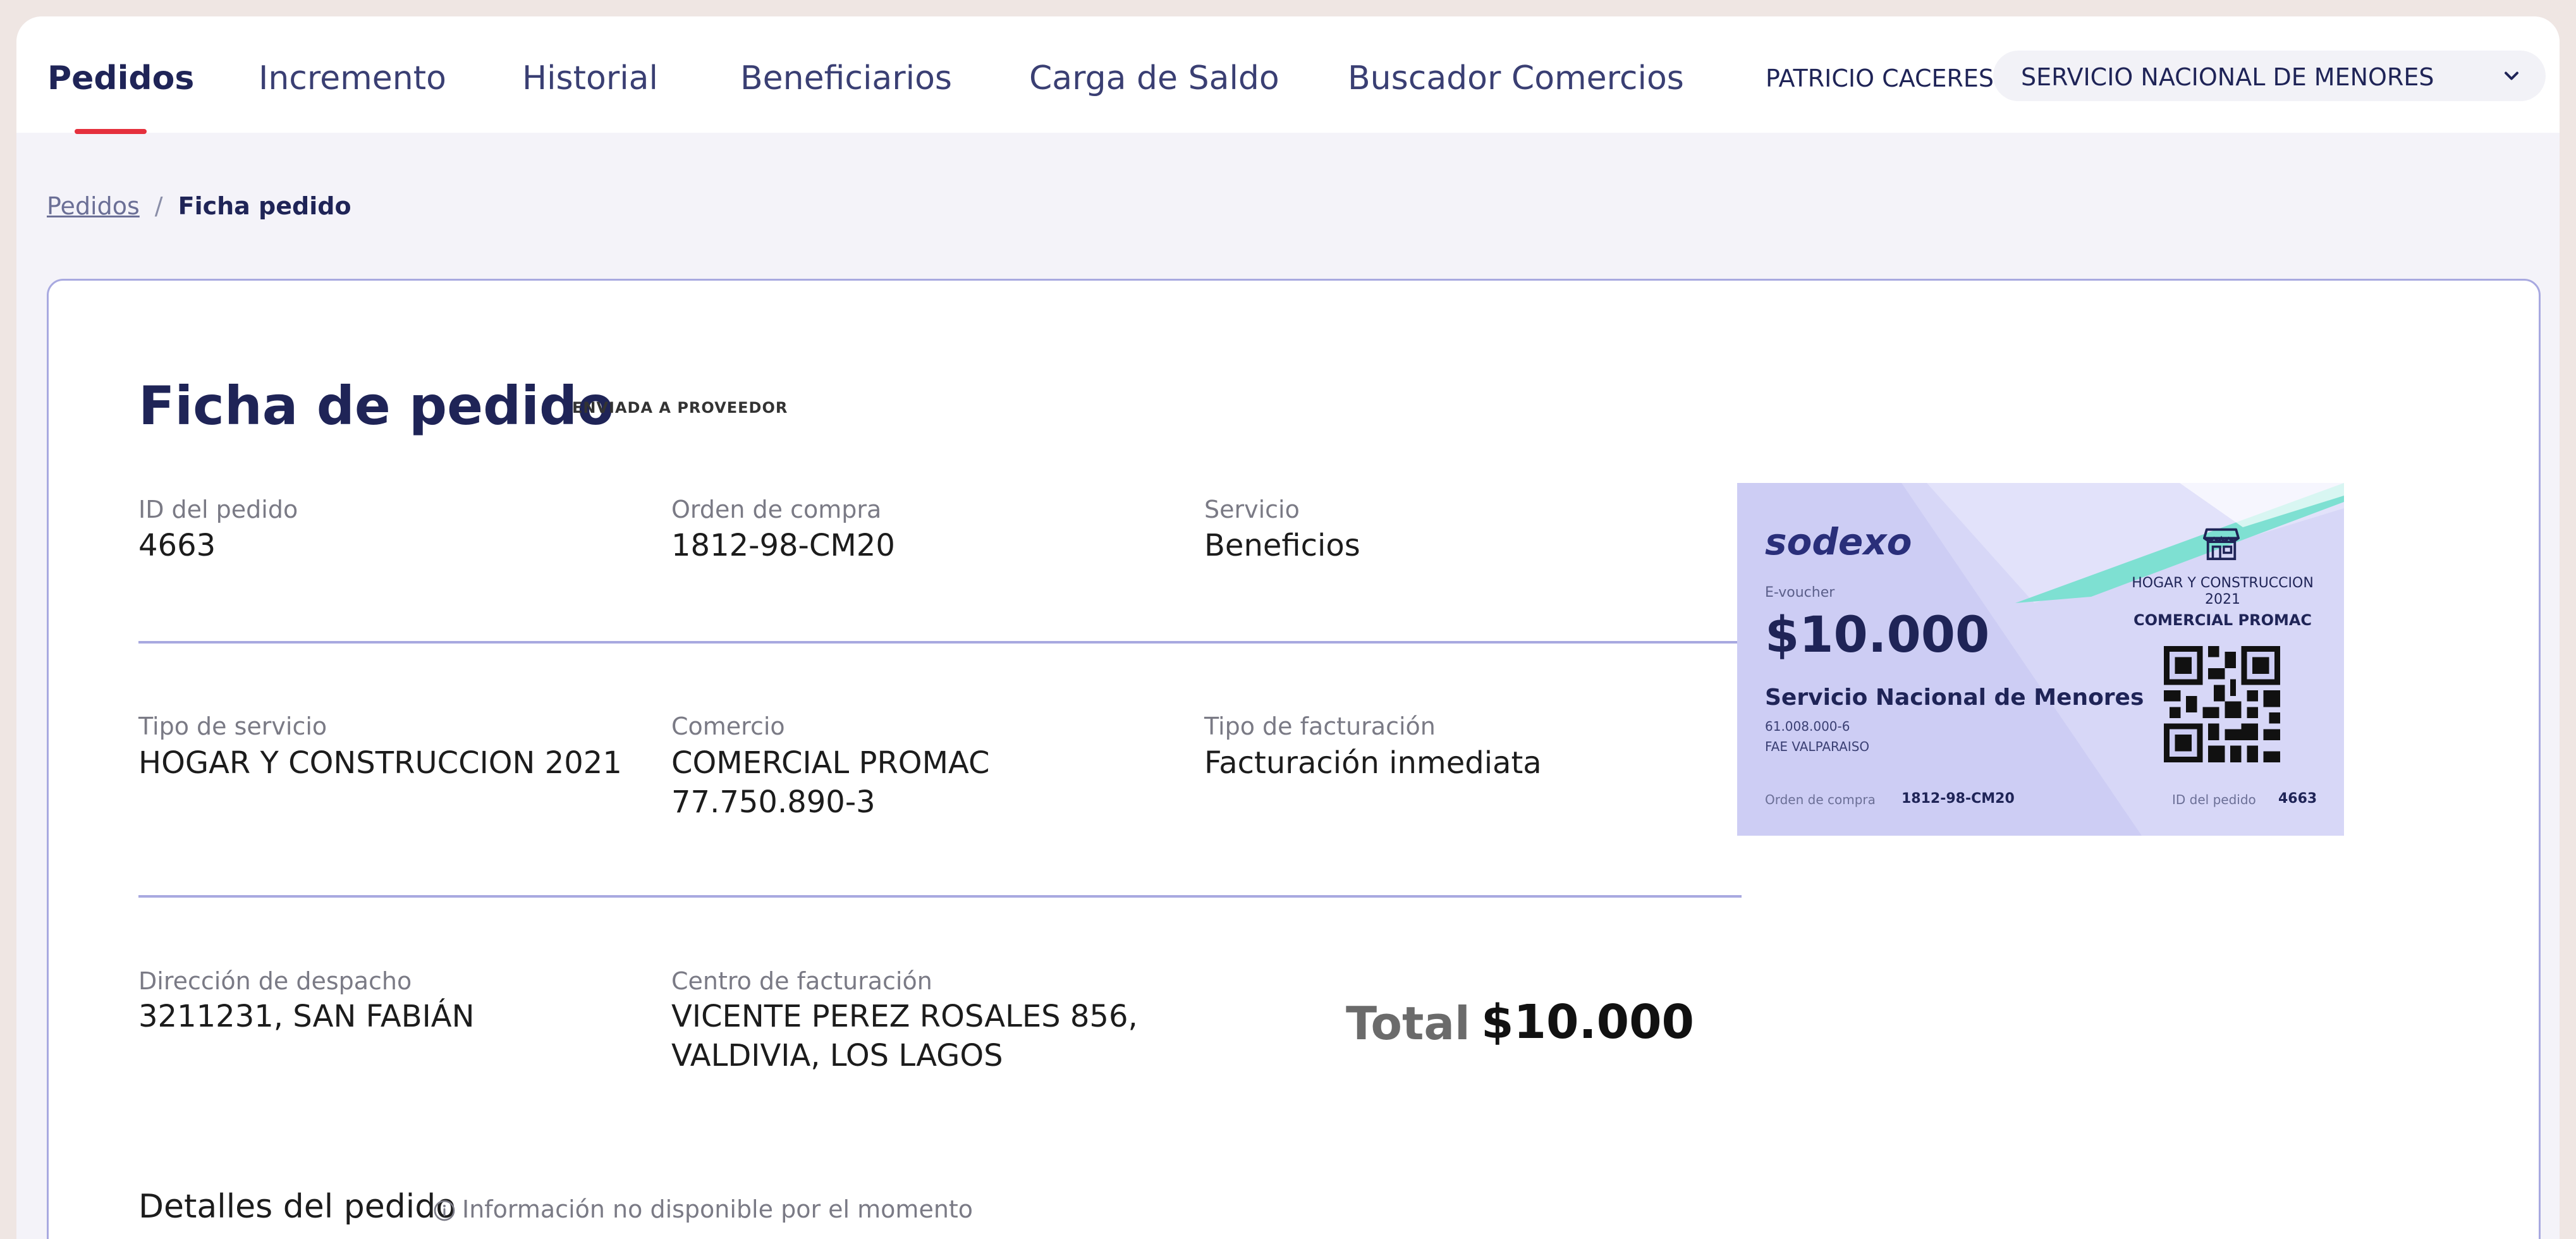 The image size is (2576, 1239). I want to click on order-id-value: 4663, so click(177, 545).